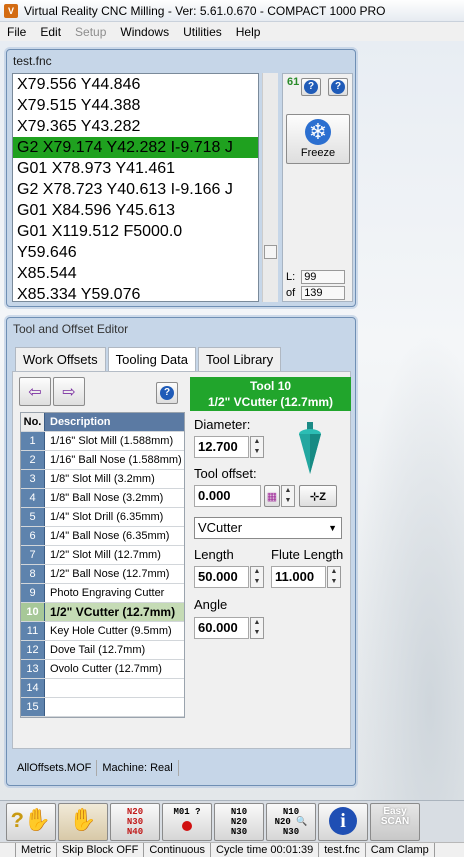 The width and height of the screenshot is (464, 857). Describe the element at coordinates (291, 822) in the screenshot. I see `n10-search-button: N10 N20 🔍 N30` at that location.